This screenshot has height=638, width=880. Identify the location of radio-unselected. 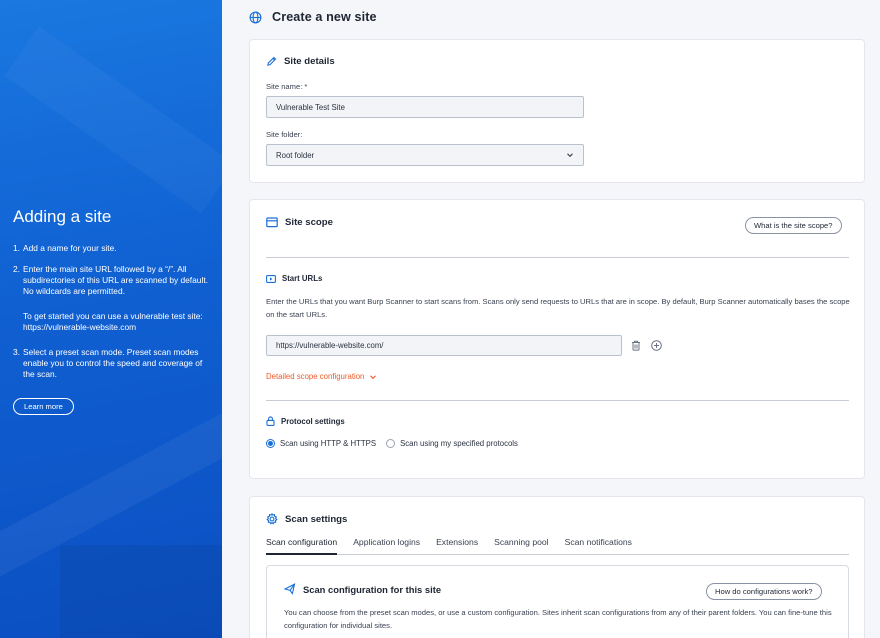
(391, 443).